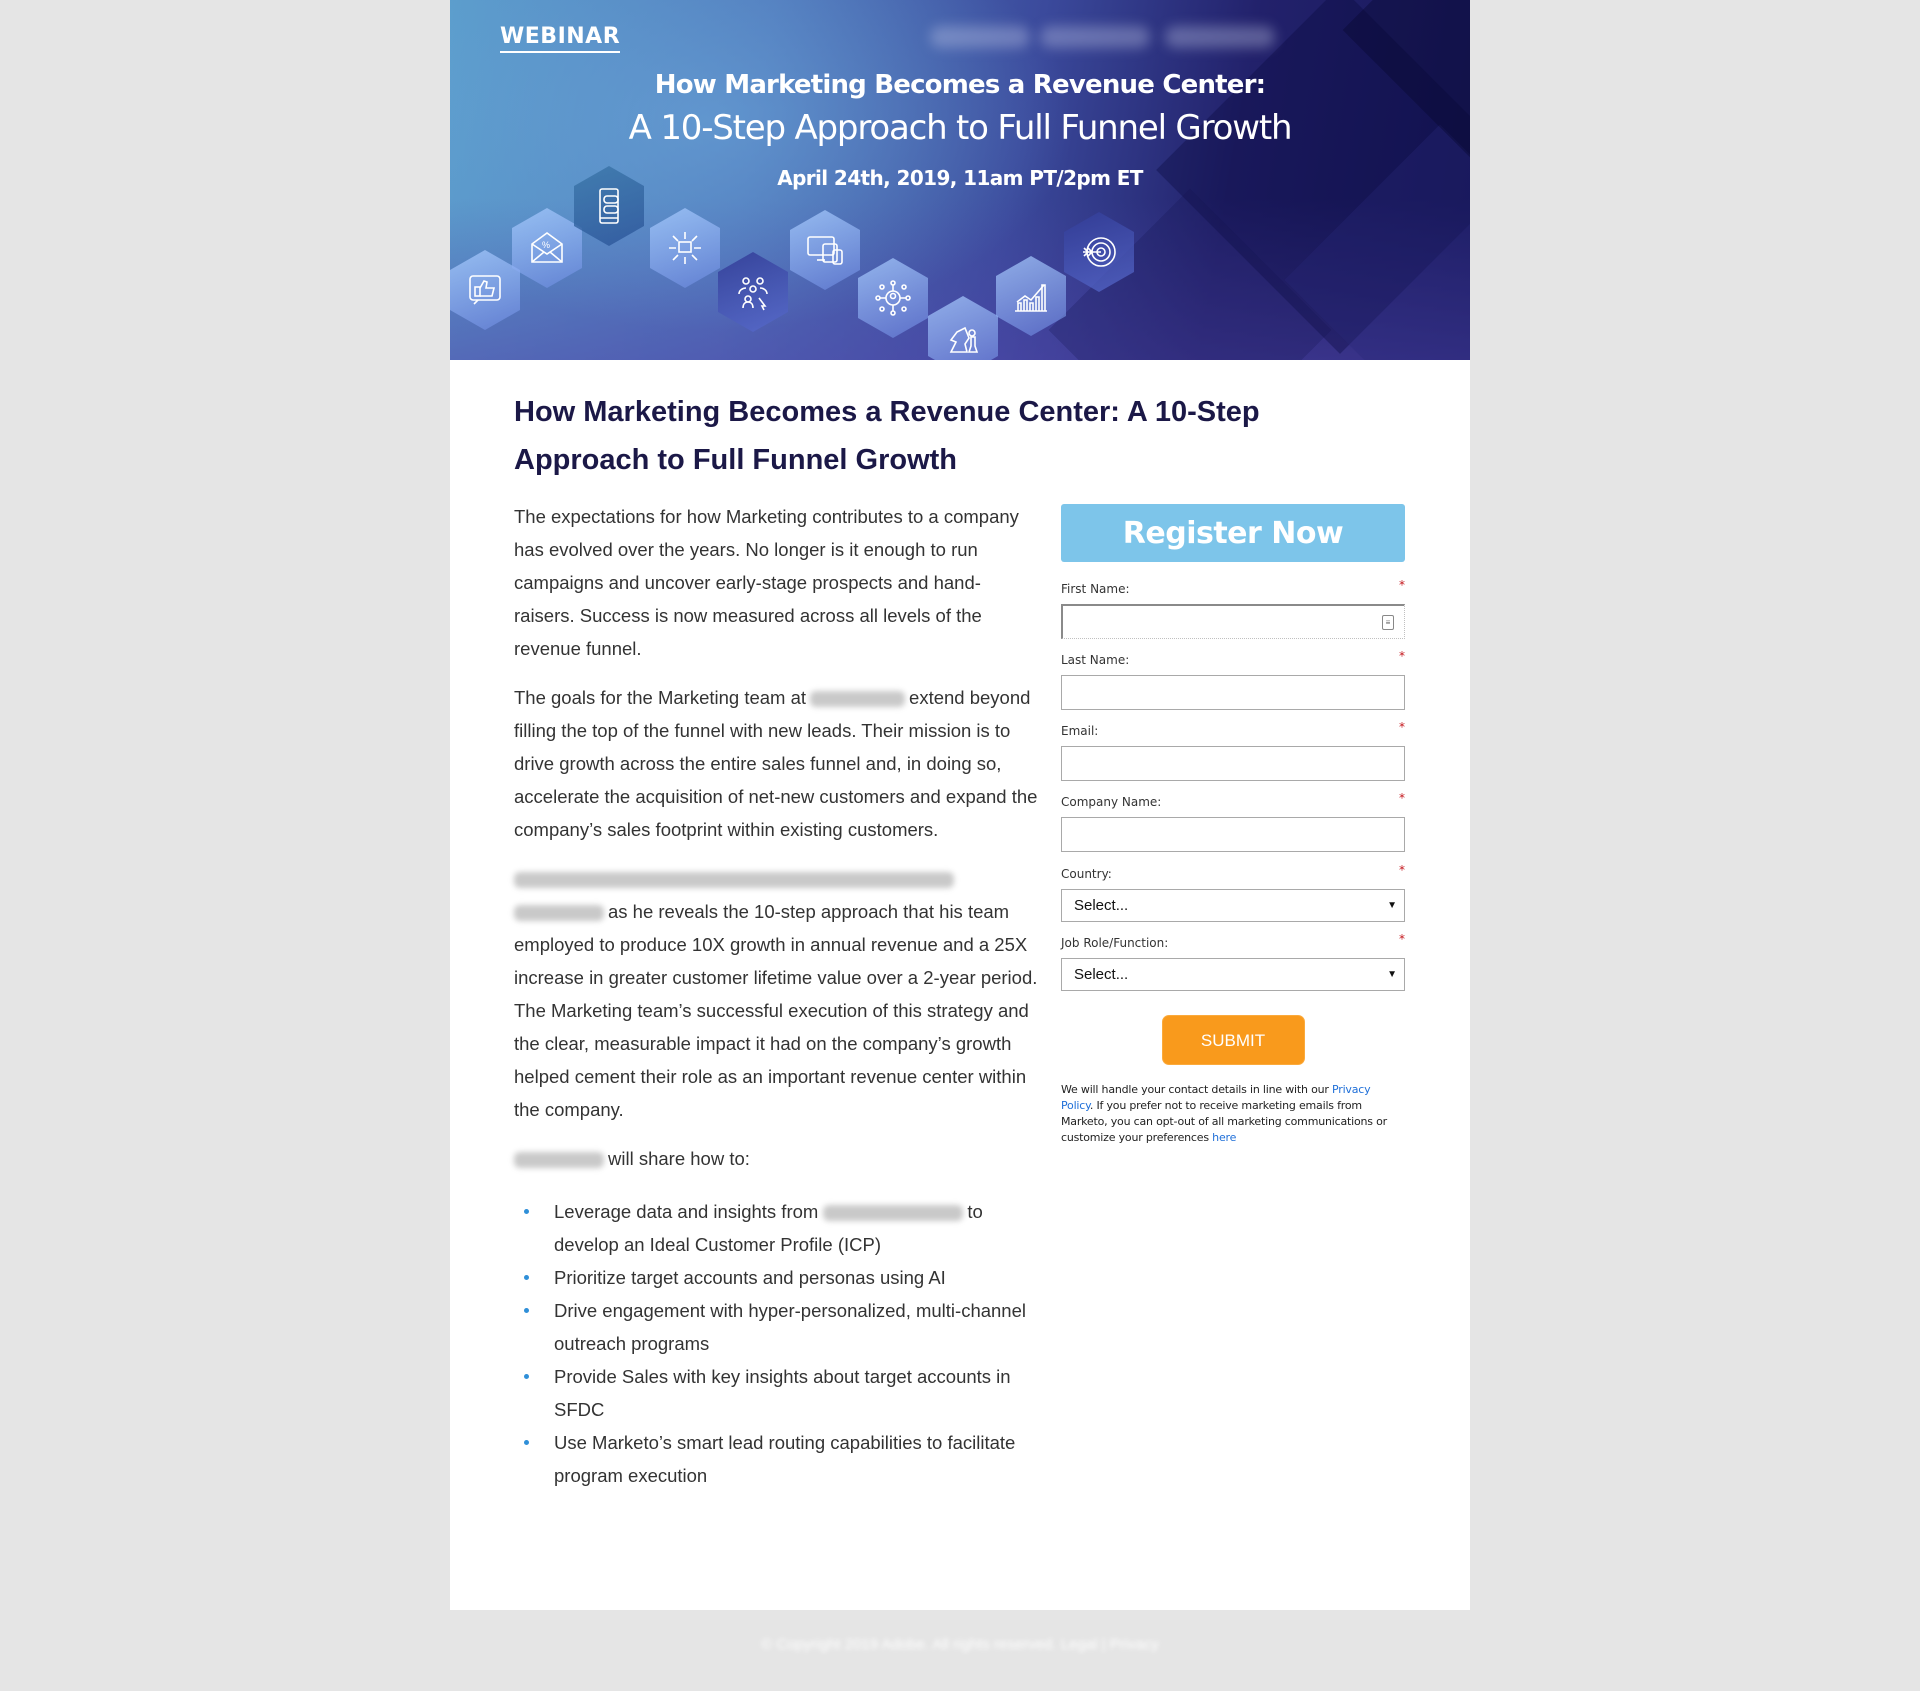  Describe the element at coordinates (1233, 974) in the screenshot. I see `job-role-select: Select... ▼` at that location.